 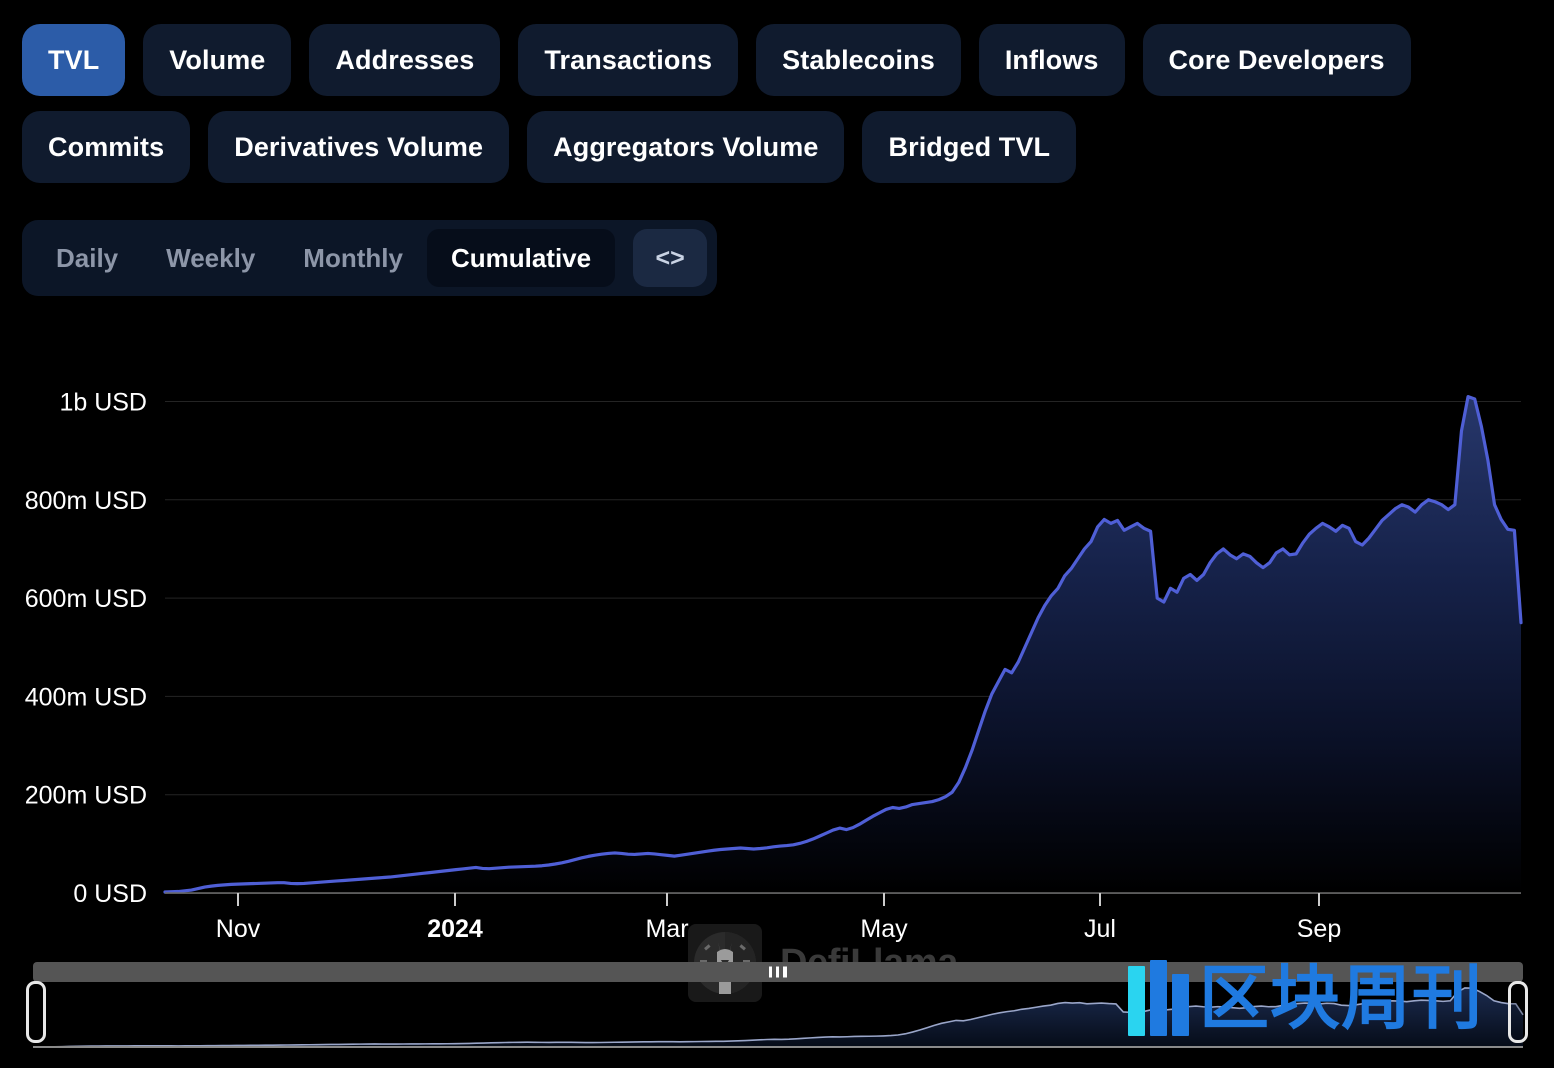 I want to click on metric-tab-tvl: TVL, so click(x=74, y=60).